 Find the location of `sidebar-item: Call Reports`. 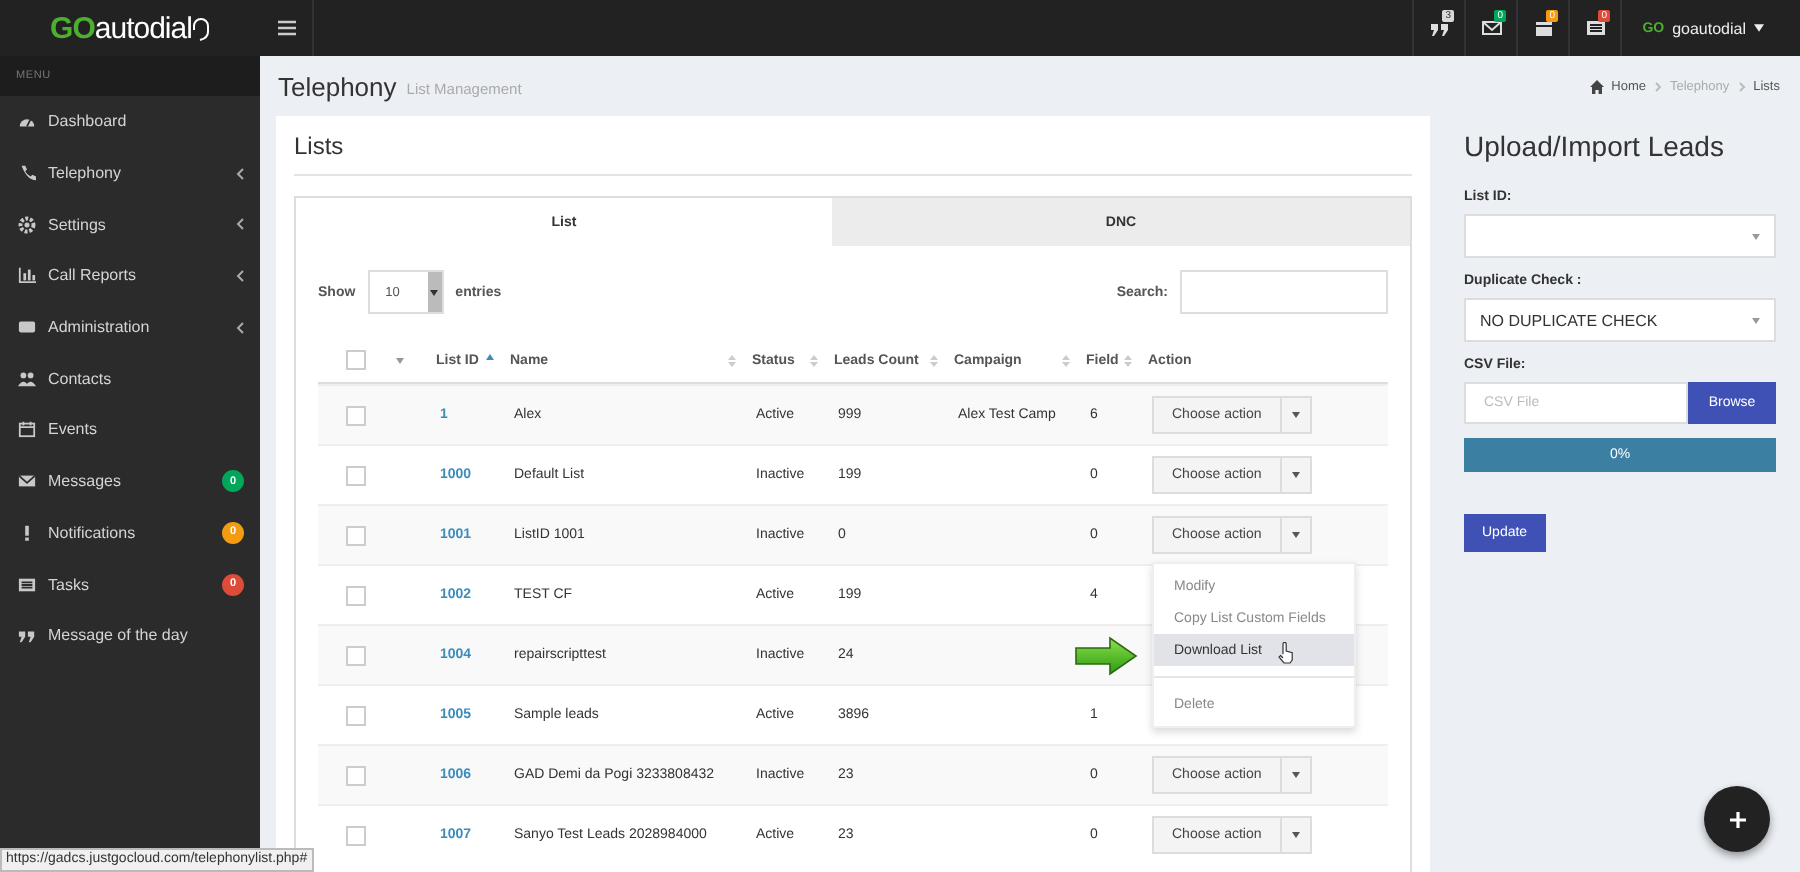

sidebar-item: Call Reports is located at coordinates (130, 276).